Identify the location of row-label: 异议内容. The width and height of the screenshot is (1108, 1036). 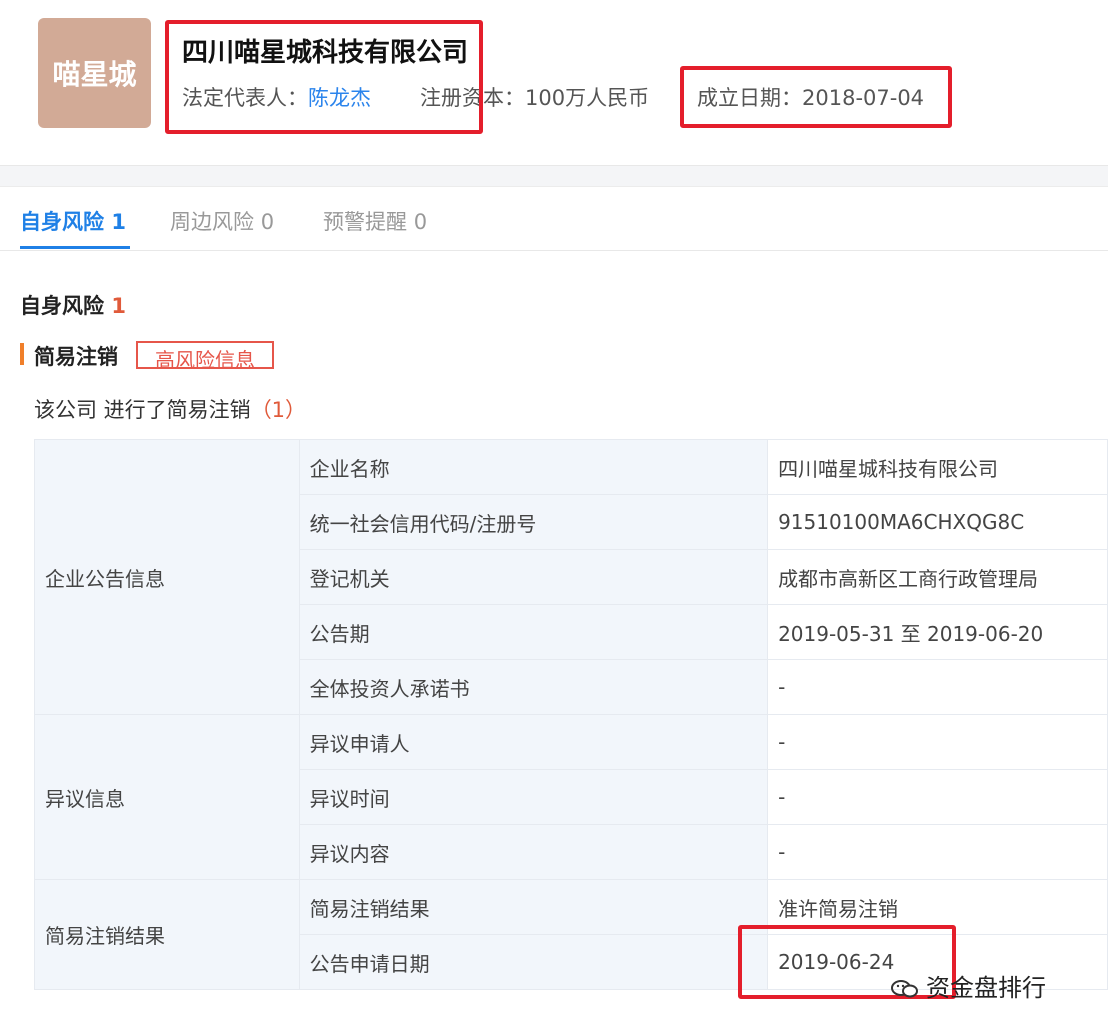
(533, 852).